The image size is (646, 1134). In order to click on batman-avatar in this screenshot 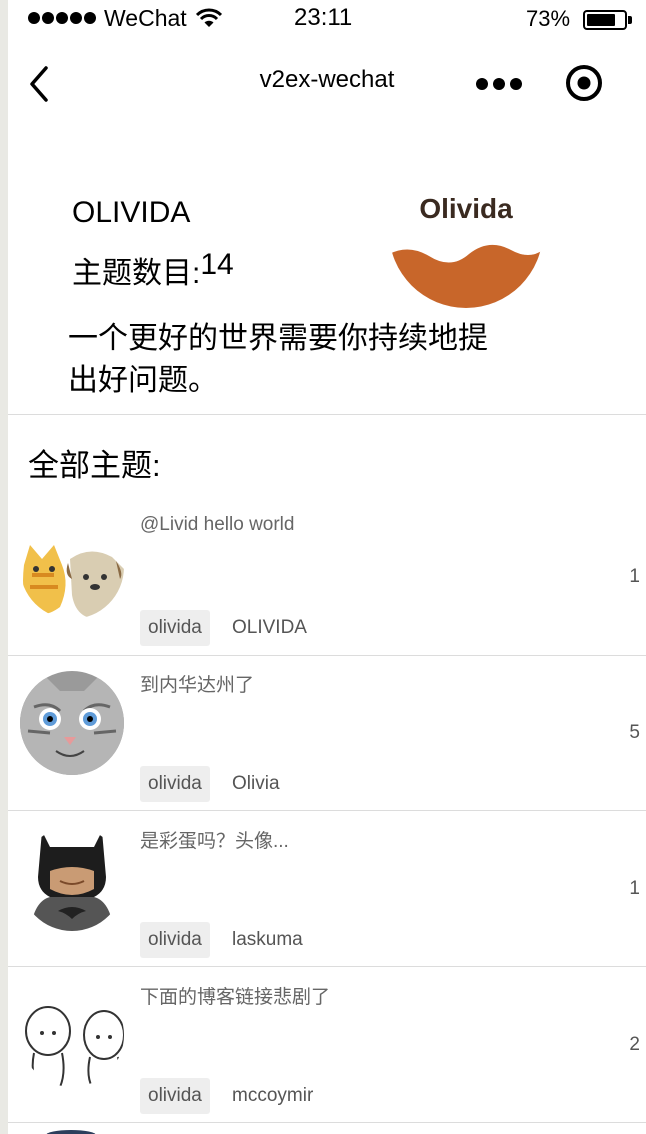, I will do `click(72, 879)`.